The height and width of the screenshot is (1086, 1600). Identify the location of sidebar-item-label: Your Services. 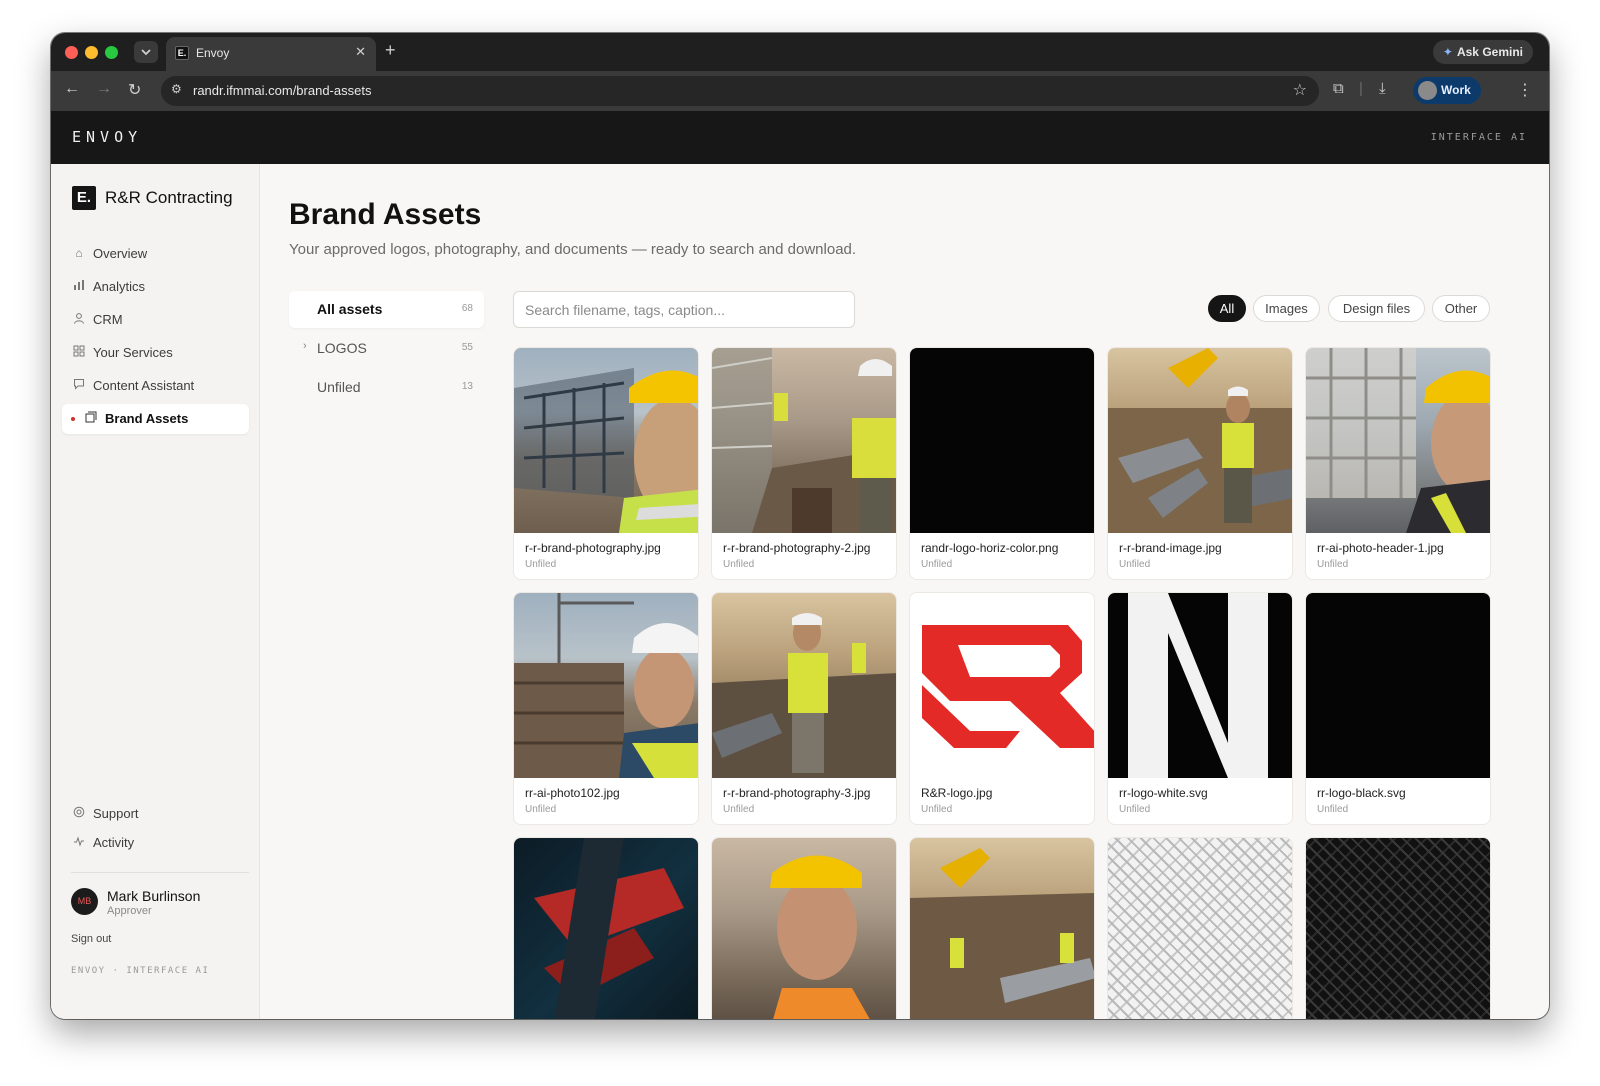
(133, 352).